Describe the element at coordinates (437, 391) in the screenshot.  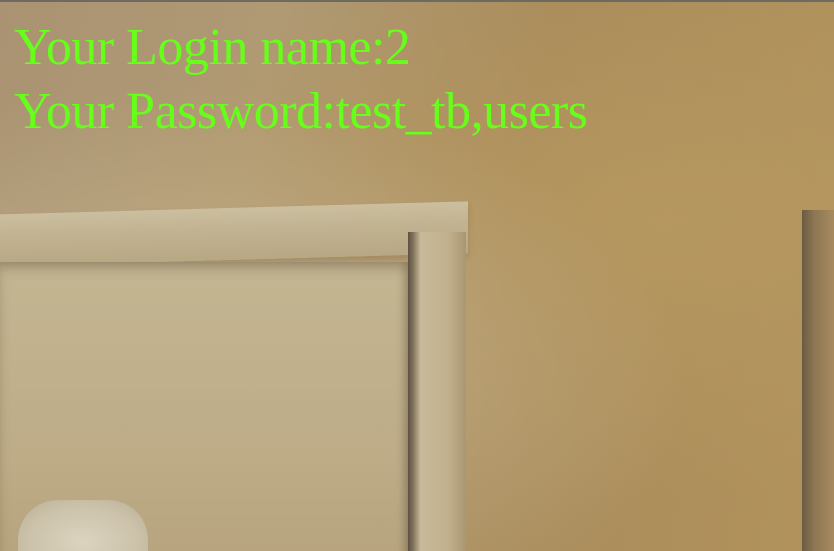
I see `door-frame-side` at that location.